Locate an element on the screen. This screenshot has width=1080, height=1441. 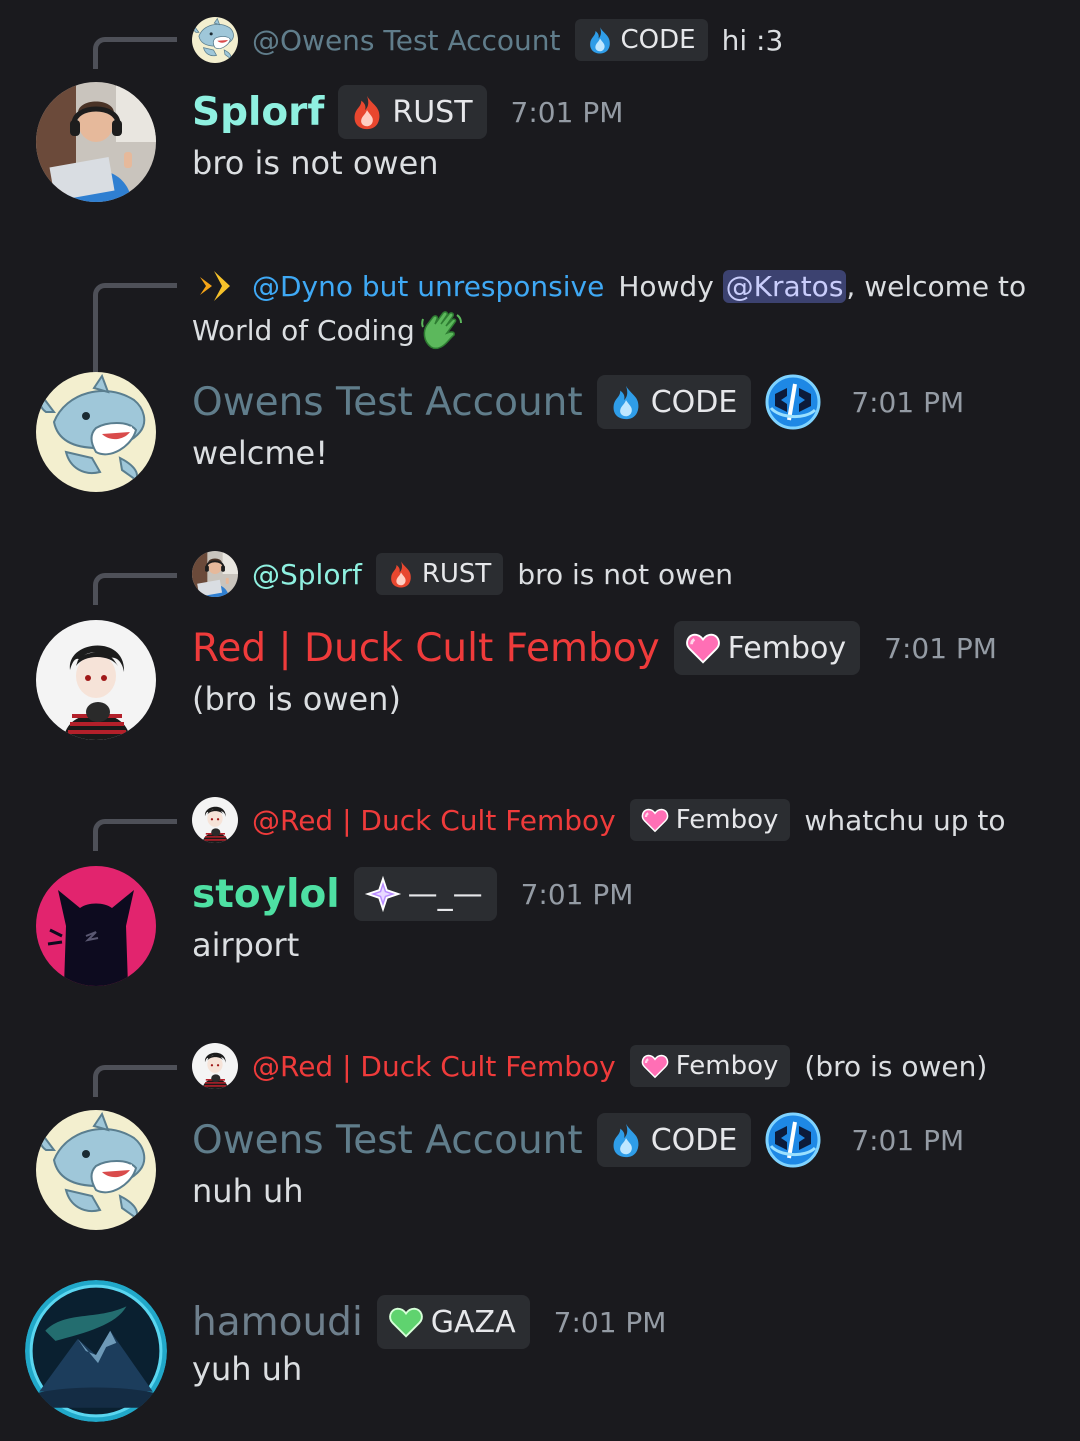
message-content: yuh uh is located at coordinates (247, 1369).